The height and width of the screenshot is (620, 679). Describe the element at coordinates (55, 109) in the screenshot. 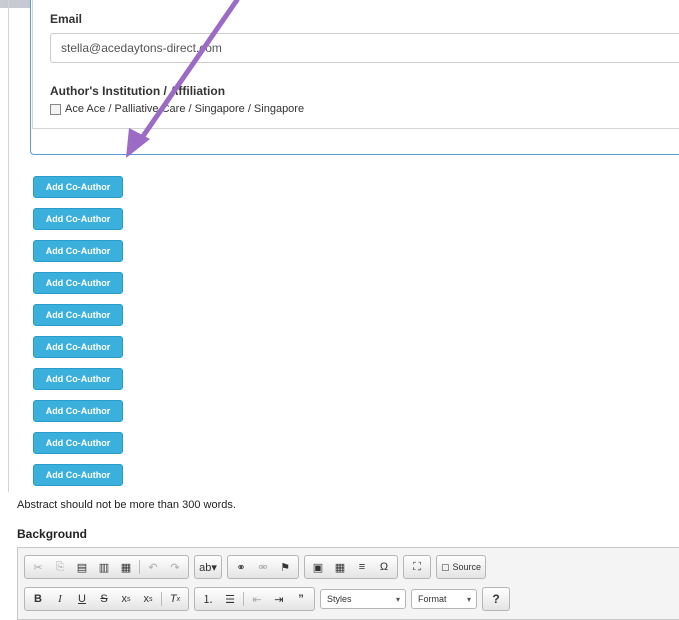

I see `affiliation-checkbox` at that location.